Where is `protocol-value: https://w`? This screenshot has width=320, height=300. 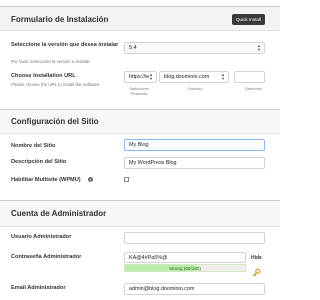
protocol-value: https://w is located at coordinates (139, 77).